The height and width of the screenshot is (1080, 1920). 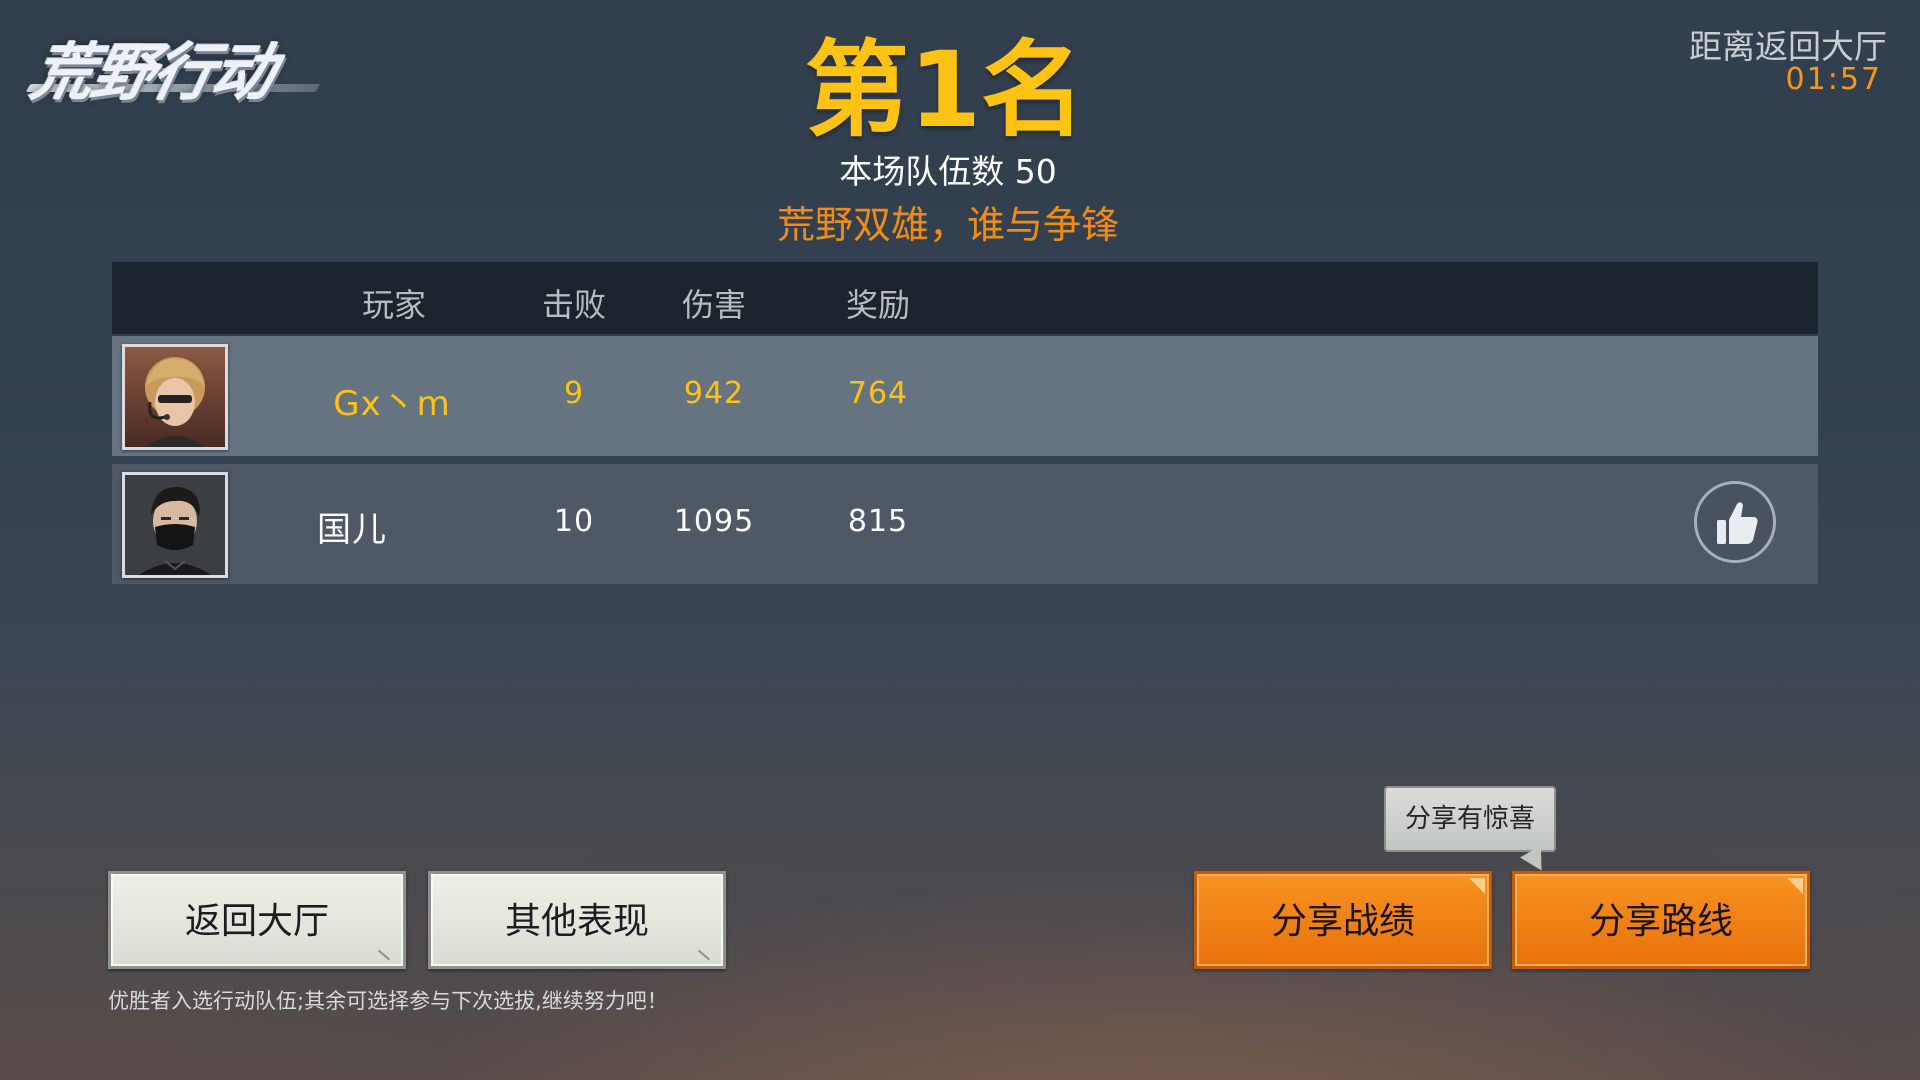 I want to click on teammate-kills: 10, so click(x=574, y=521).